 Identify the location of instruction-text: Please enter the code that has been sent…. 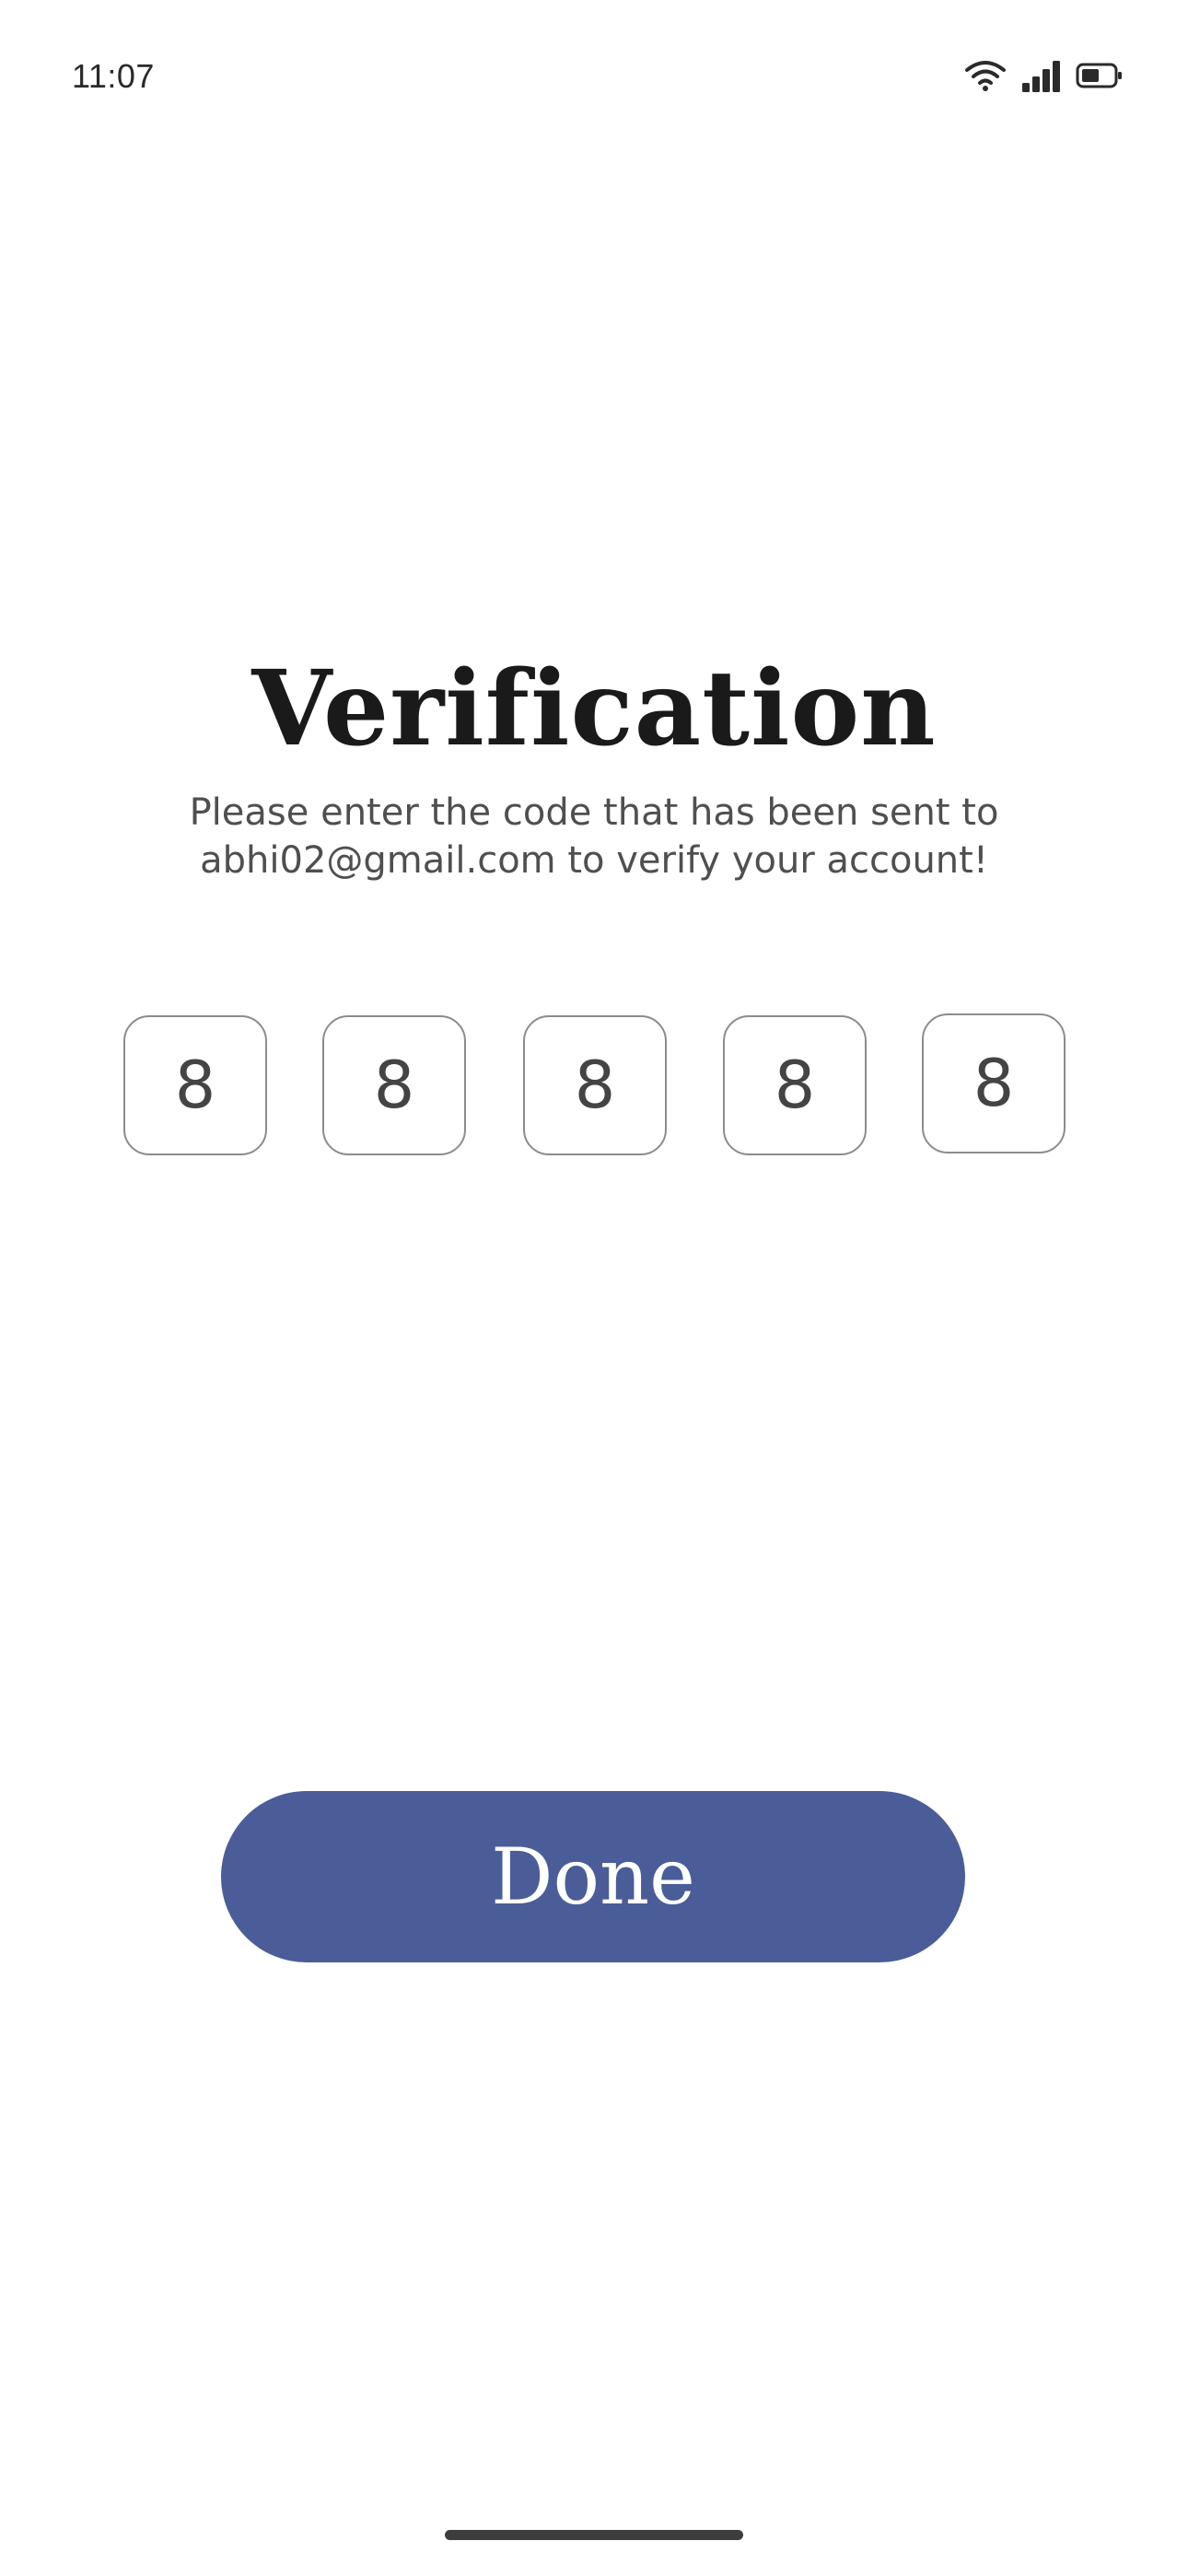
(594, 837).